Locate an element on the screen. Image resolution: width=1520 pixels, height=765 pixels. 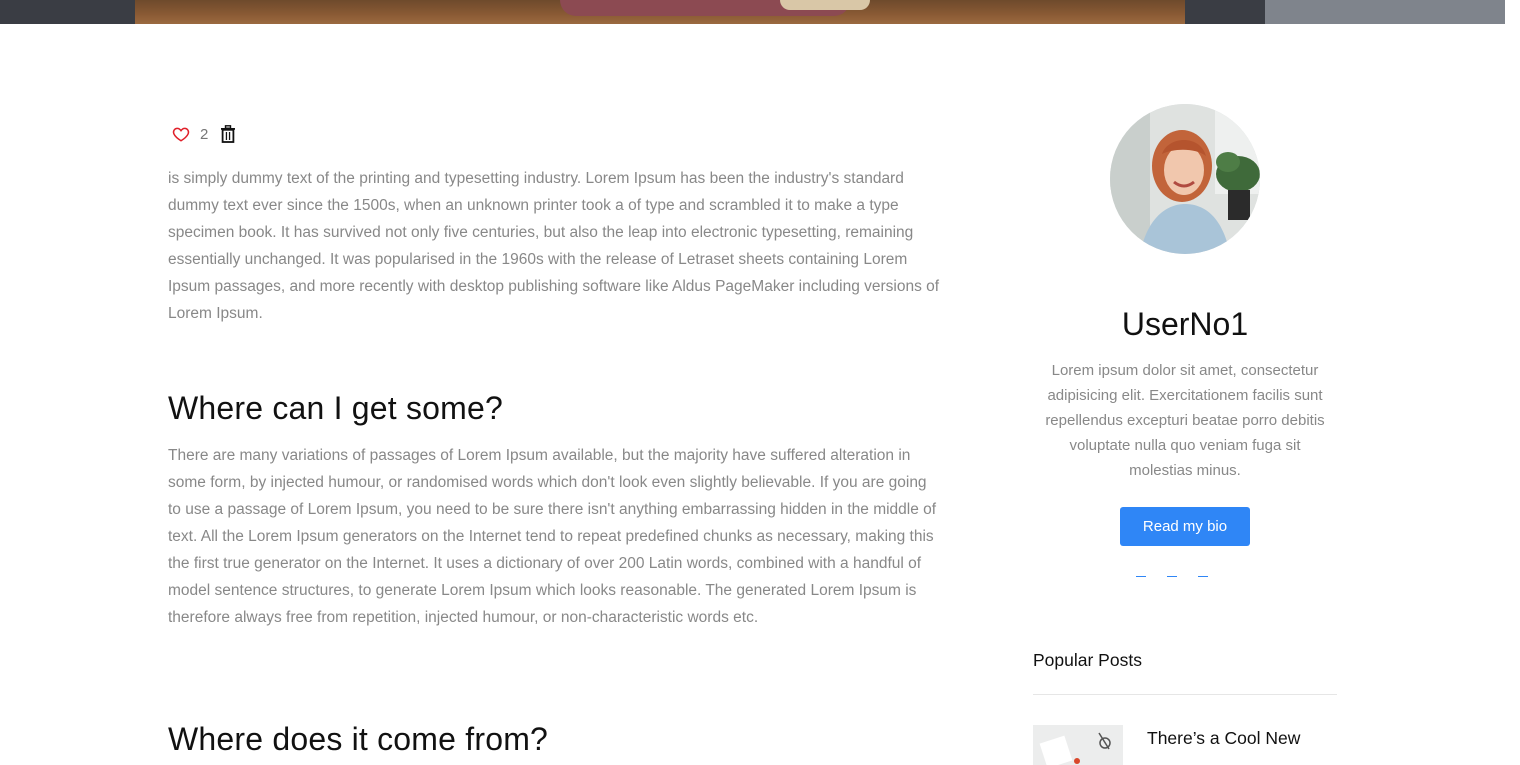
heart-icon is located at coordinates (181, 134).